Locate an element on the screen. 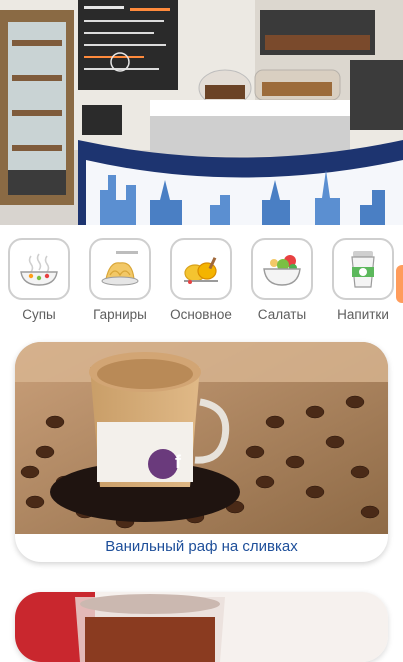 The image size is (403, 662). soup-icon is located at coordinates (39, 269).